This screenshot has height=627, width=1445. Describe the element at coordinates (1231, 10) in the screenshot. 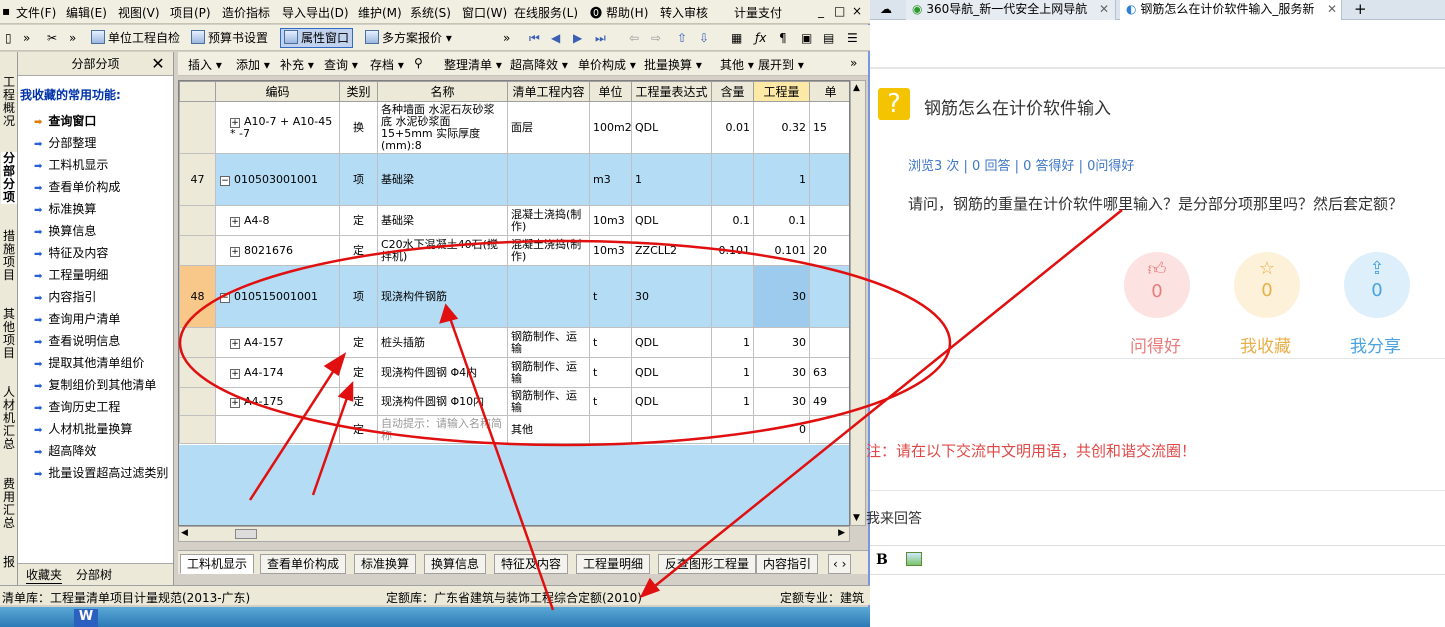

I see `browser-tab-question: ◐ 钢筋怎么在计价软件输入_服务新 ✕` at that location.